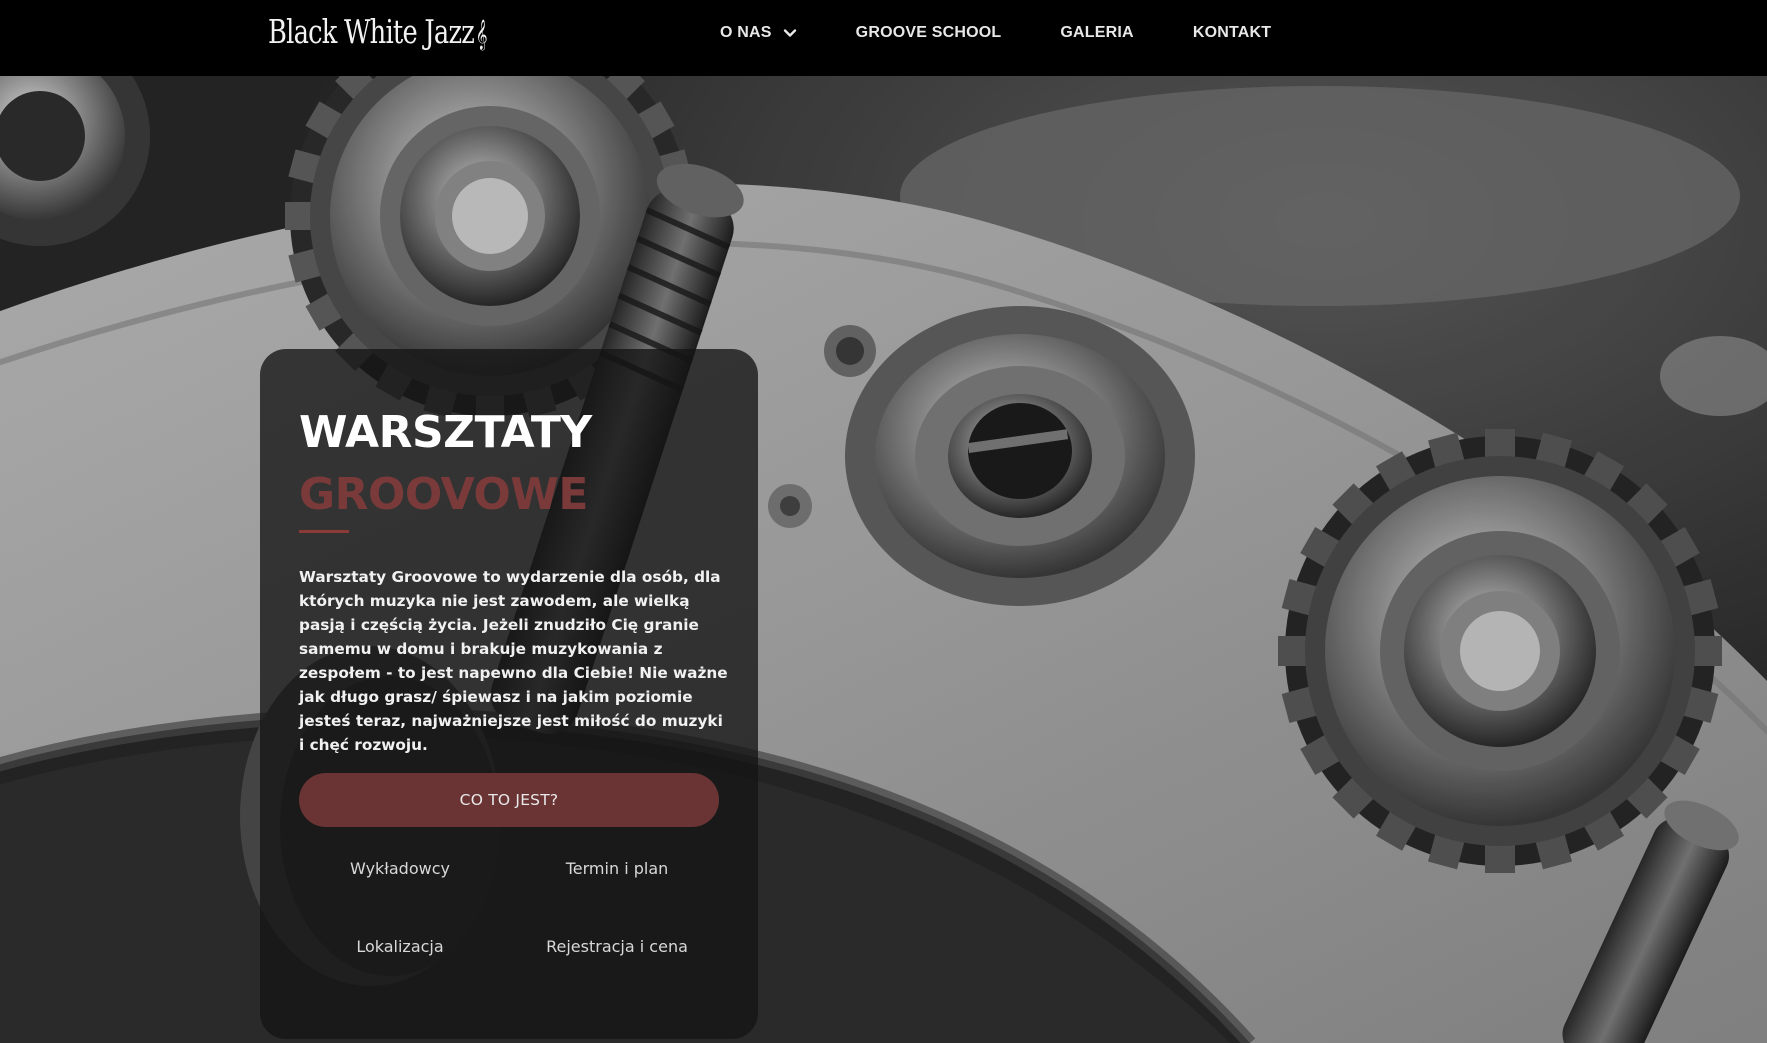 The width and height of the screenshot is (1767, 1043). I want to click on nav-item-label: GALERIA, so click(1097, 32).